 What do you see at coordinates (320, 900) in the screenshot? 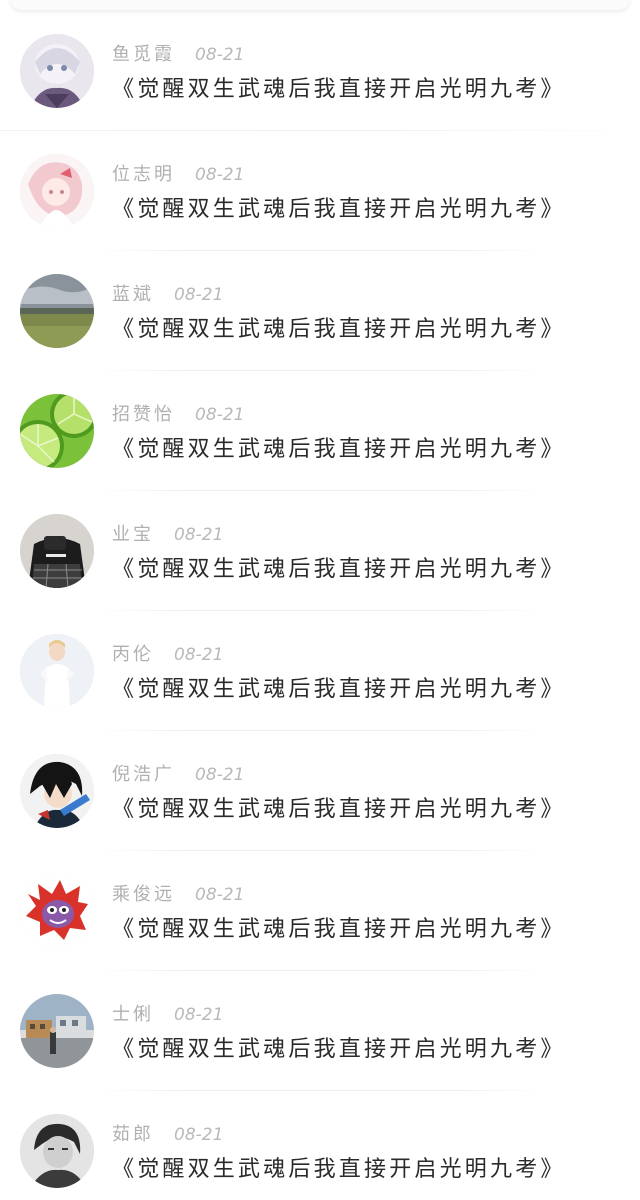
I see `list-item: 乘俊远 08-21 《觉醒双生武魂后我直接开启光明九考》` at bounding box center [320, 900].